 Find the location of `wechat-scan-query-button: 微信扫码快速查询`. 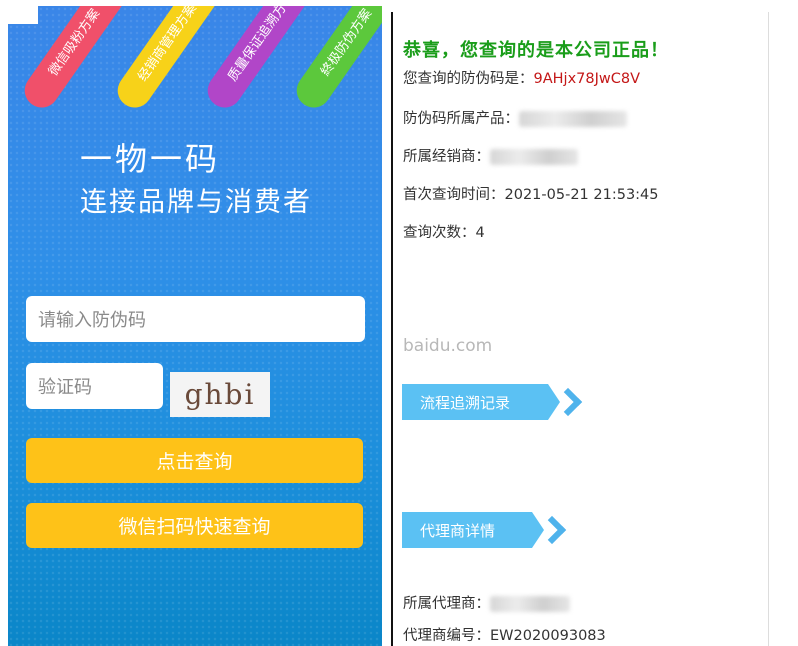

wechat-scan-query-button: 微信扫码快速查询 is located at coordinates (194, 525).